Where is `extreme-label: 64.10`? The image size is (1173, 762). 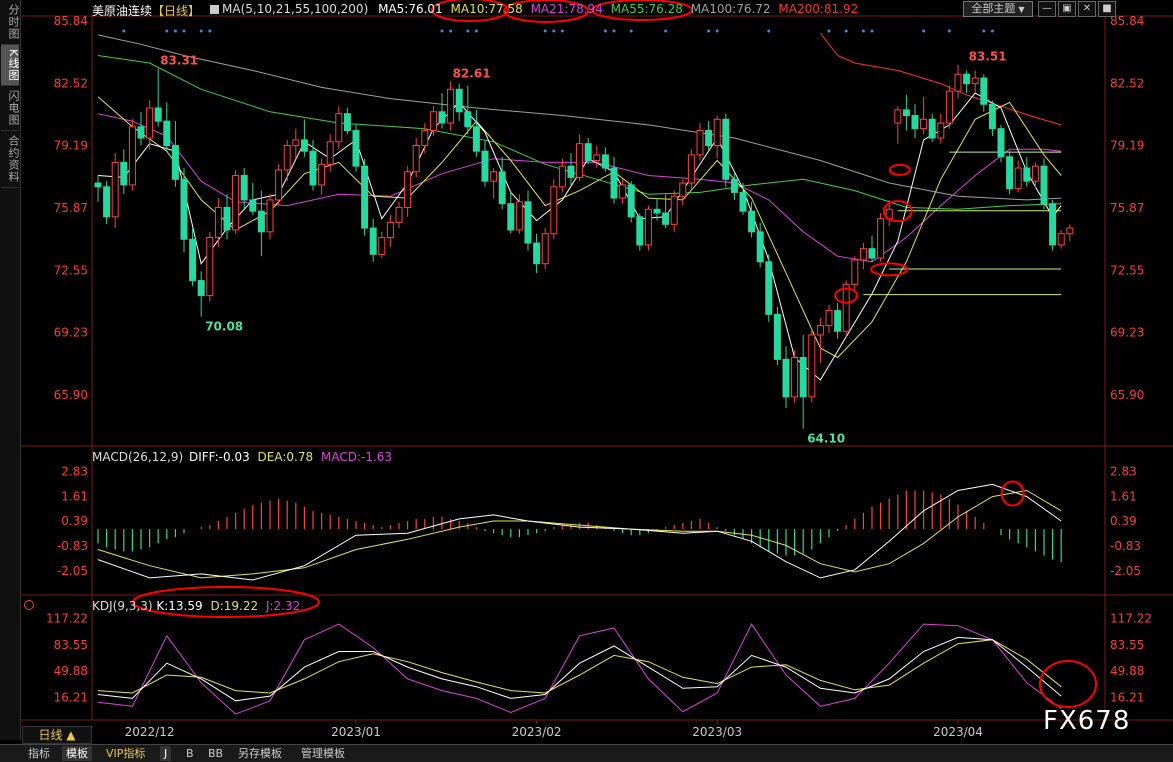 extreme-label: 64.10 is located at coordinates (826, 439).